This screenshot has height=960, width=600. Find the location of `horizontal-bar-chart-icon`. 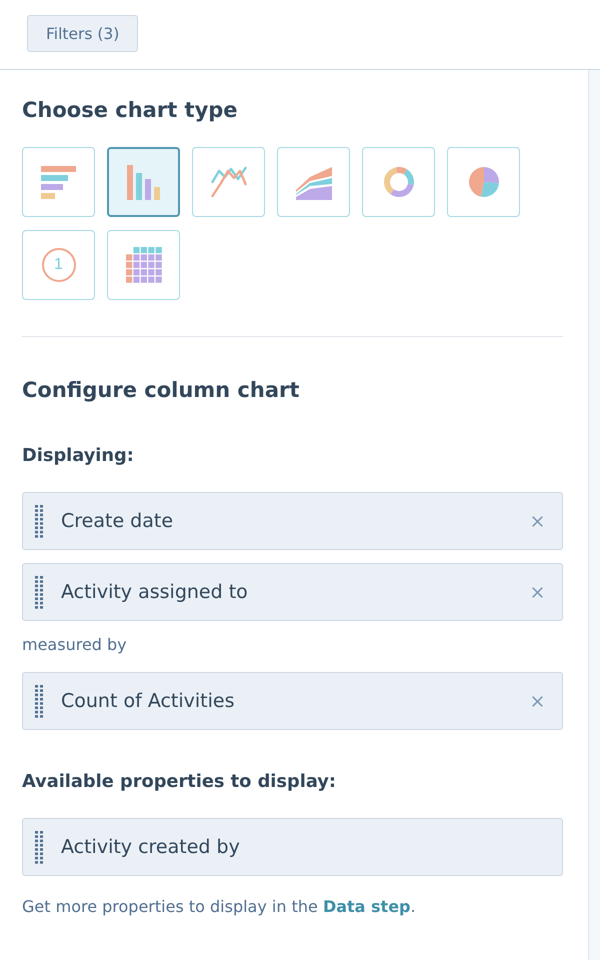

horizontal-bar-chart-icon is located at coordinates (58, 182).